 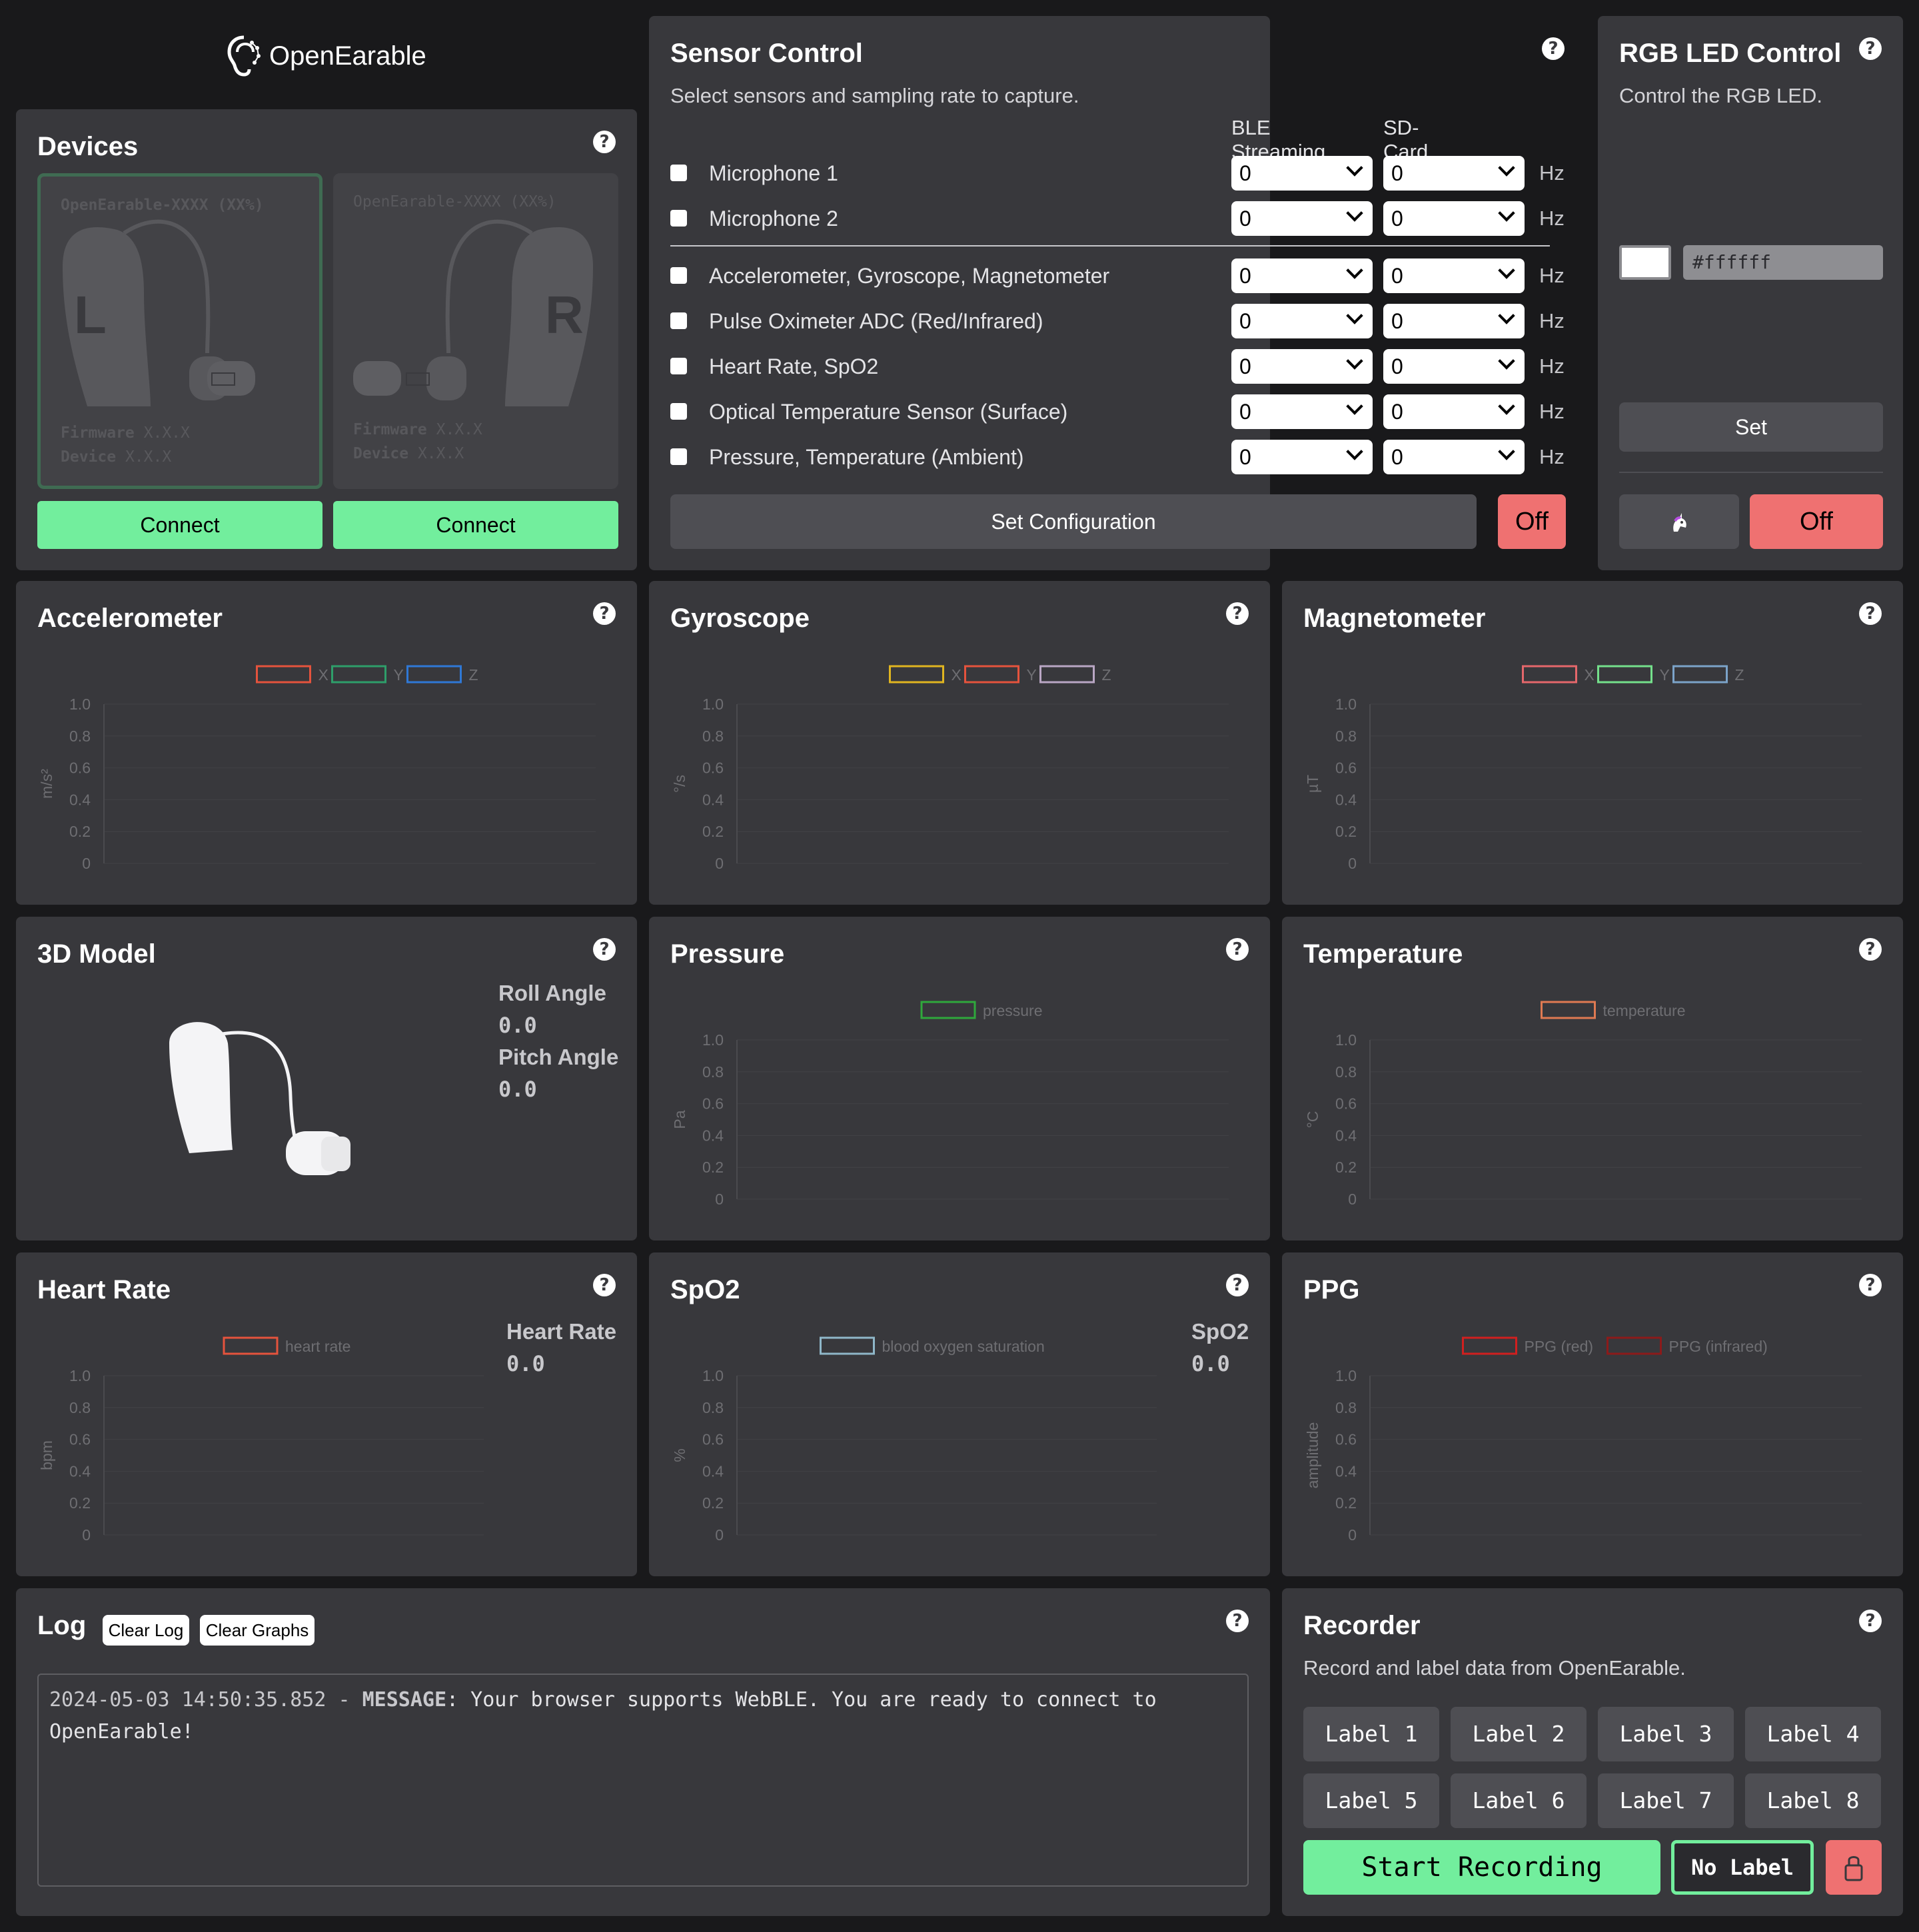 What do you see at coordinates (1237, 949) in the screenshot?
I see `pressure-help-icon: ?` at bounding box center [1237, 949].